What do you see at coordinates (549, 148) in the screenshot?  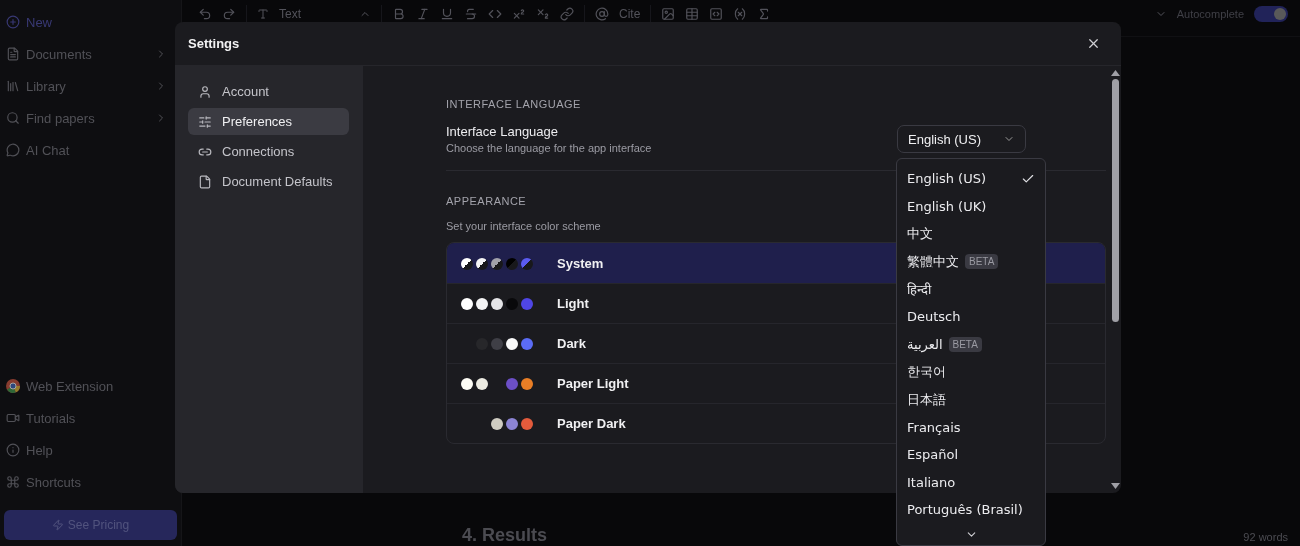 I see `setting-description: Choose the language for the app interface` at bounding box center [549, 148].